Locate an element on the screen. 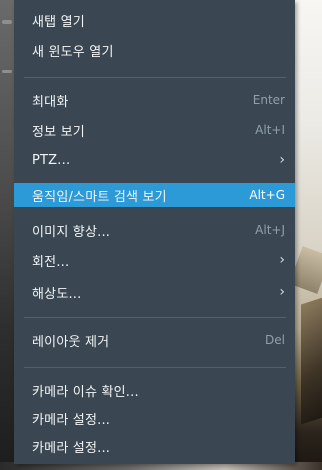 The image size is (322, 470). menu-item-remove-from-layout: 레이아웃 제거 Del is located at coordinates (154, 340).